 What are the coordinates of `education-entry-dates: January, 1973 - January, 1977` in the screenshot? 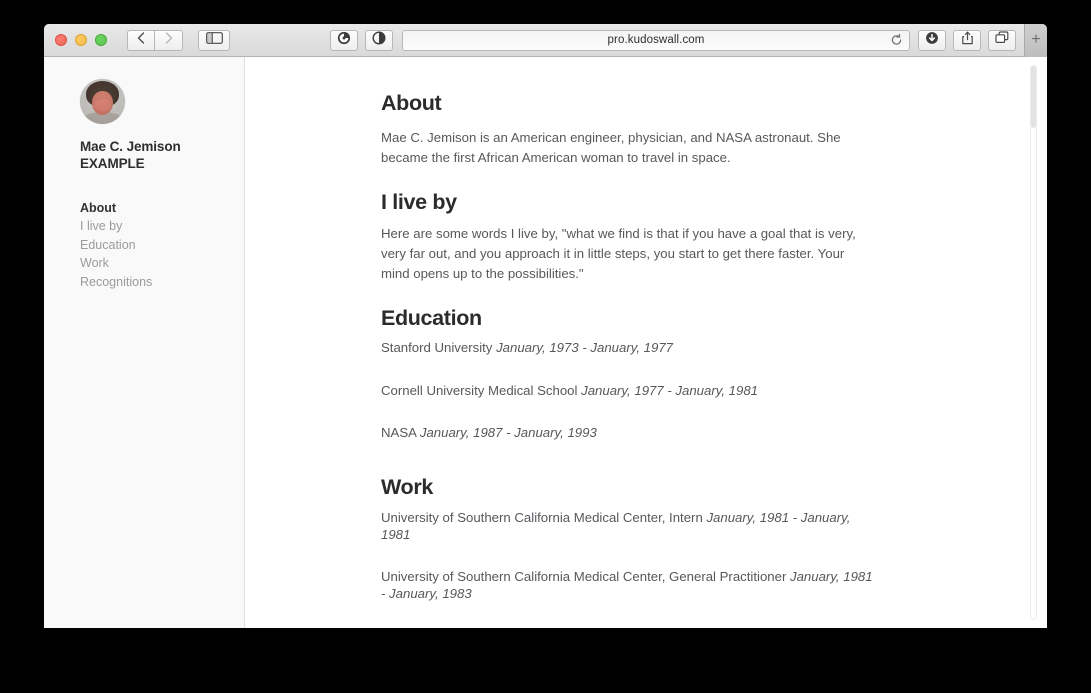 It's located at (584, 348).